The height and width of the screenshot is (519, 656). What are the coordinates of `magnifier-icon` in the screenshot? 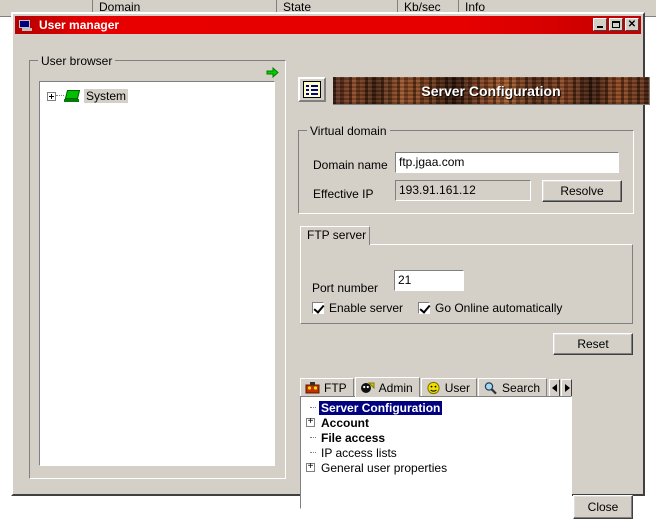 It's located at (490, 388).